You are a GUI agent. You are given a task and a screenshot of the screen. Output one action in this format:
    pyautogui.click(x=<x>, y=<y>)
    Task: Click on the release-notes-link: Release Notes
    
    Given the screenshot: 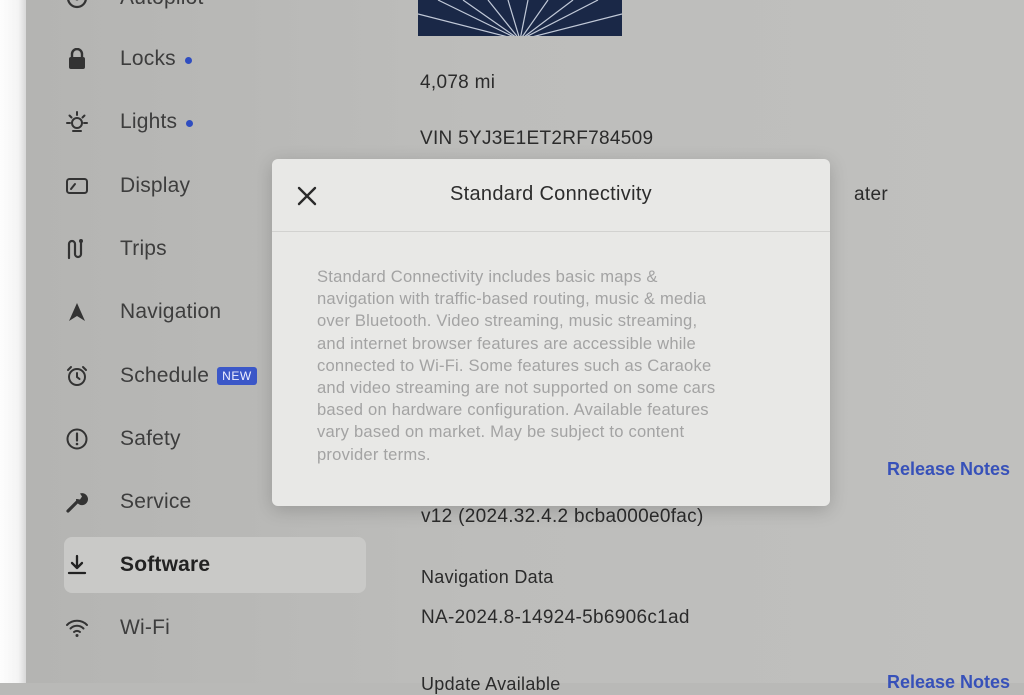 What is the action you would take?
    pyautogui.click(x=948, y=469)
    